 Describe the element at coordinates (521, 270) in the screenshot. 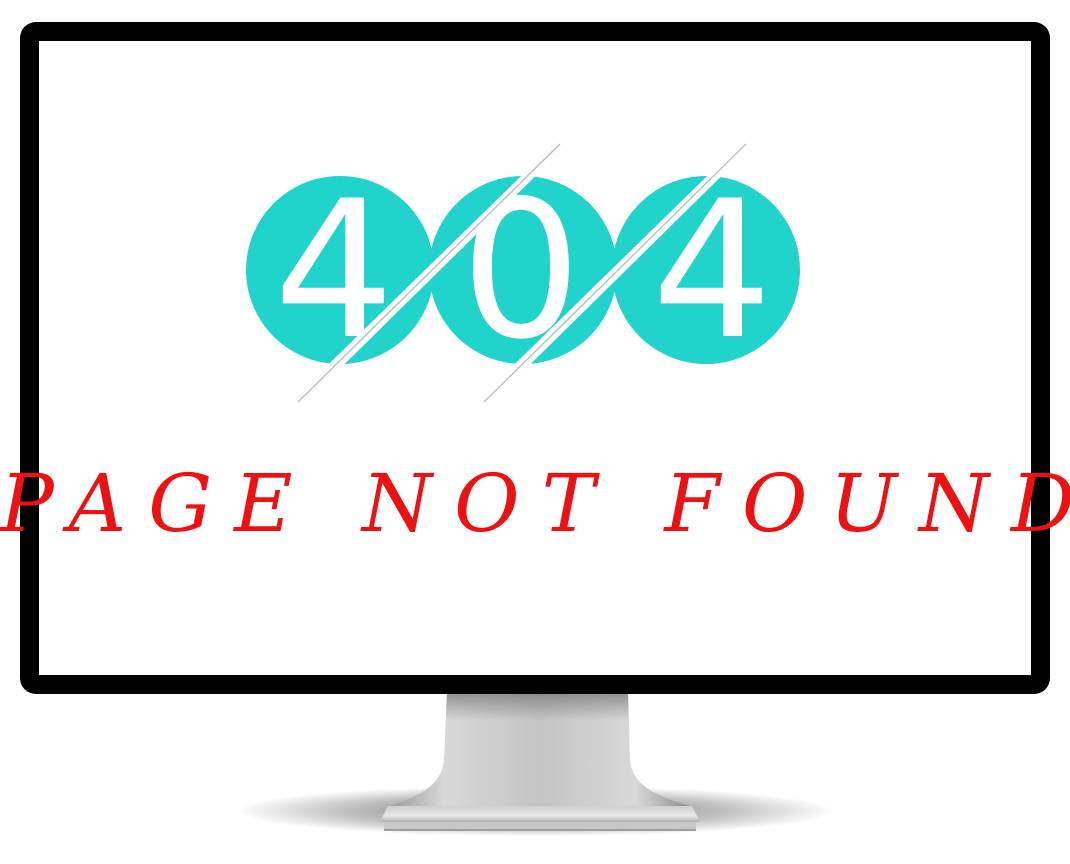

I see `digit-2: 0` at that location.